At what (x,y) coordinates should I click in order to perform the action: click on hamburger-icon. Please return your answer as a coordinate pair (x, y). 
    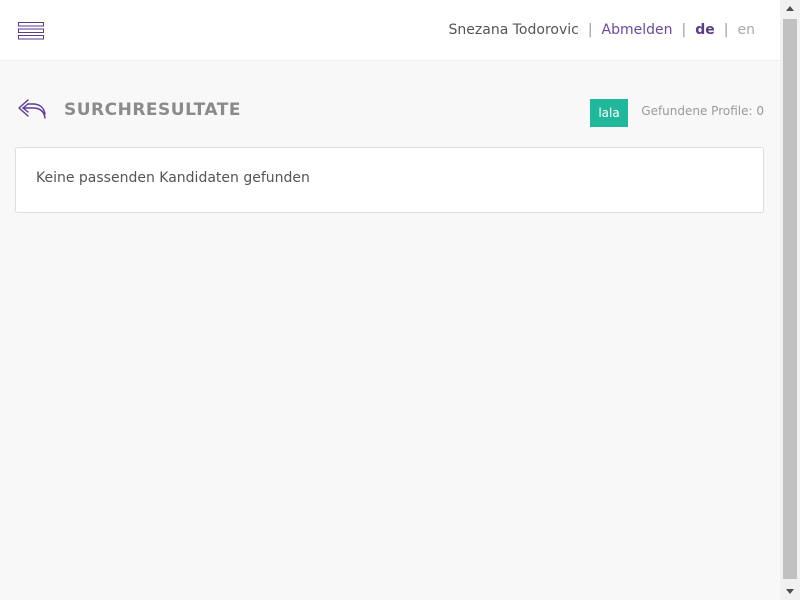
    Looking at the image, I should click on (31, 31).